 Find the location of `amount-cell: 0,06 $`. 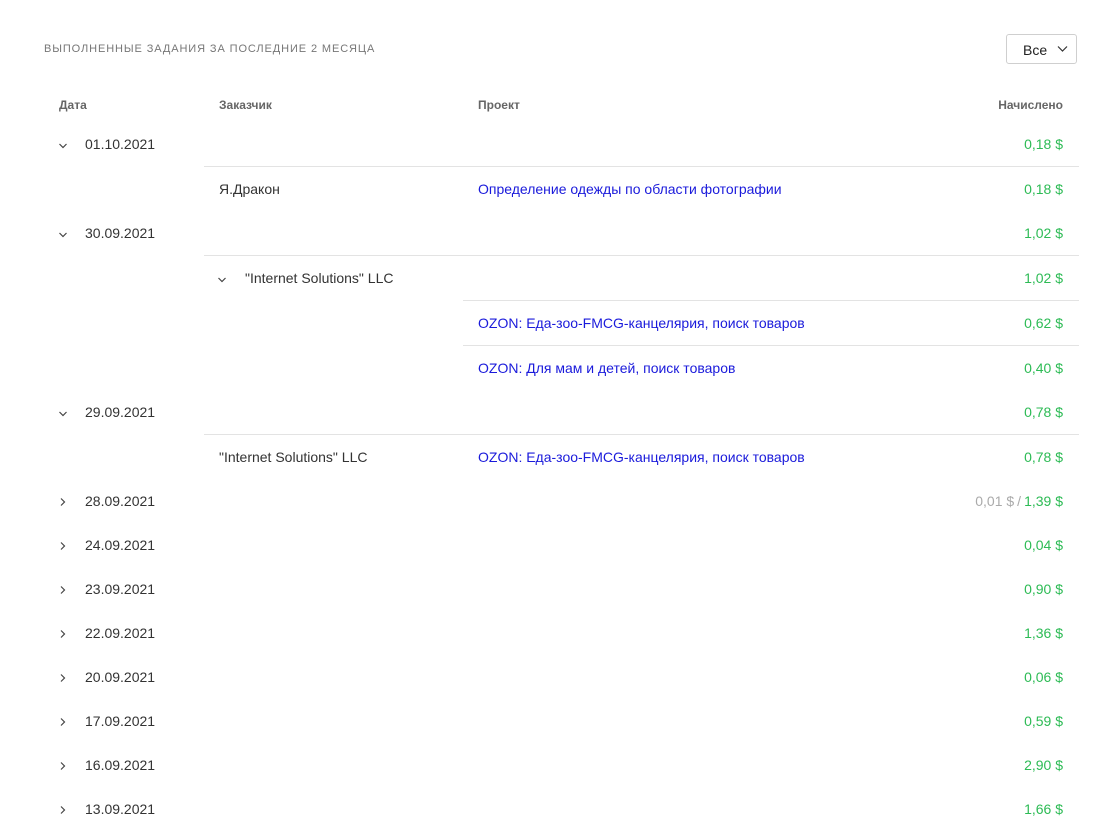

amount-cell: 0,06 $ is located at coordinates (1043, 677).